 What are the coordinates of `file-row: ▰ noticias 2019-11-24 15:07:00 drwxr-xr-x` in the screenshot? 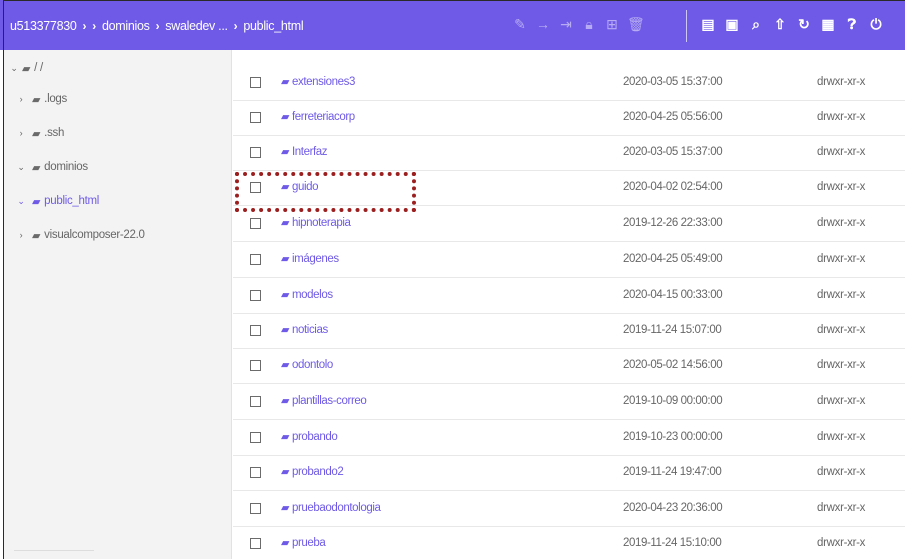 It's located at (569, 331).